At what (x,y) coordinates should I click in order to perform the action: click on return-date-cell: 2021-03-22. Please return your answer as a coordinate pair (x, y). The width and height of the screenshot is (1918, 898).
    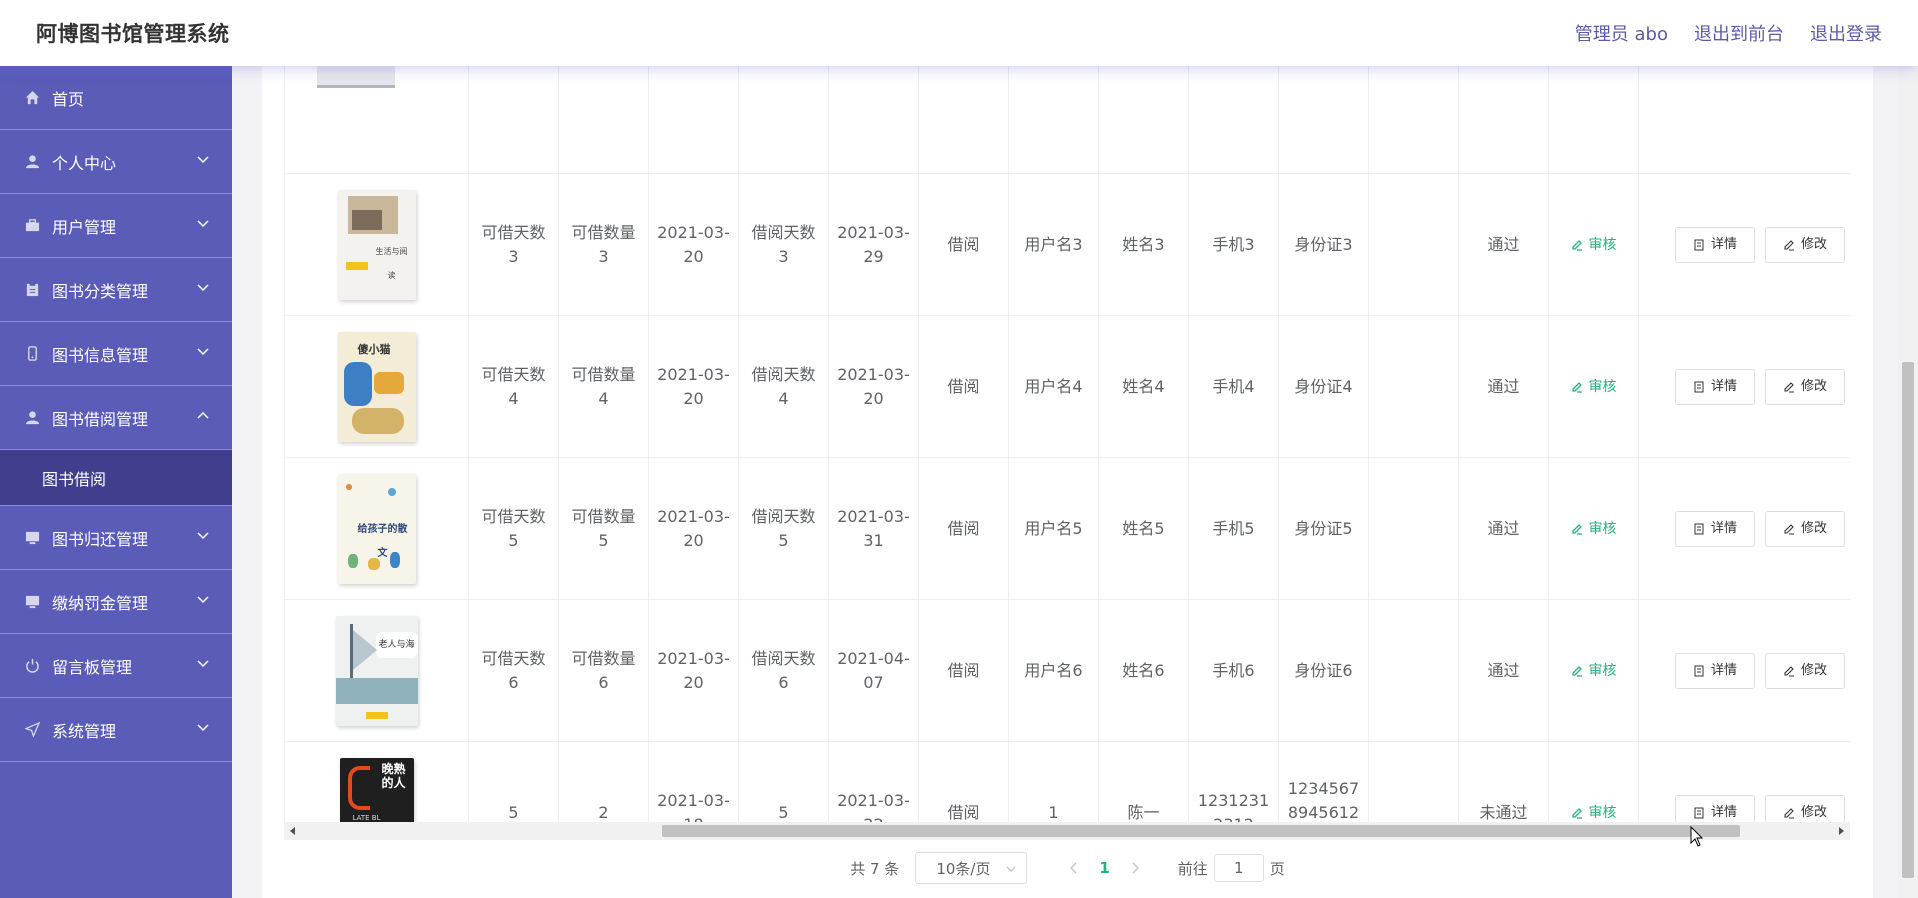
    Looking at the image, I should click on (874, 782).